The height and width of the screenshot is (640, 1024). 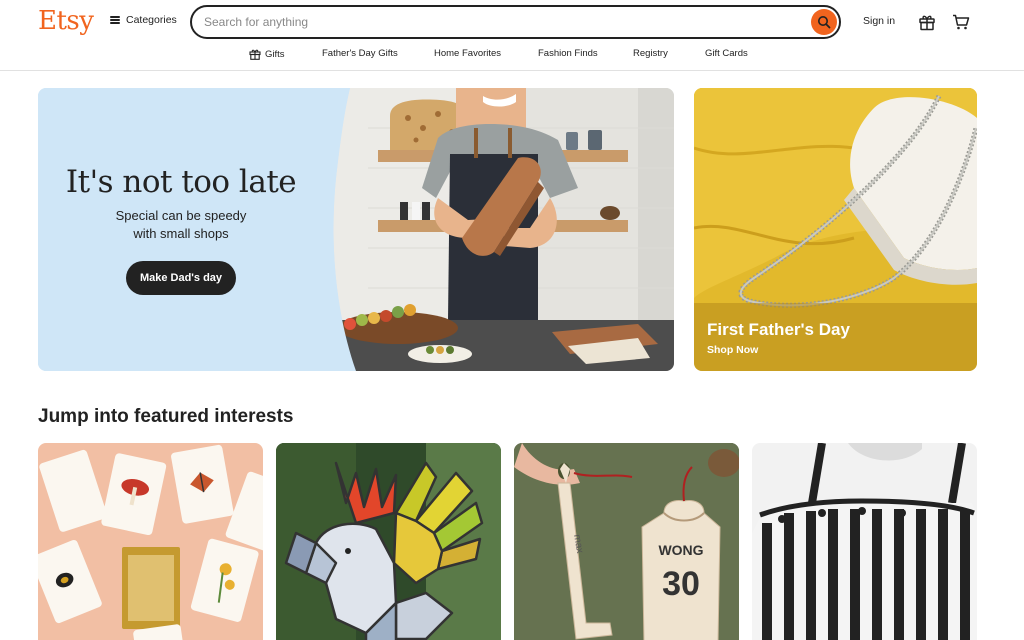 I want to click on subnav-fashion-finds: Fashion Finds, so click(x=568, y=53).